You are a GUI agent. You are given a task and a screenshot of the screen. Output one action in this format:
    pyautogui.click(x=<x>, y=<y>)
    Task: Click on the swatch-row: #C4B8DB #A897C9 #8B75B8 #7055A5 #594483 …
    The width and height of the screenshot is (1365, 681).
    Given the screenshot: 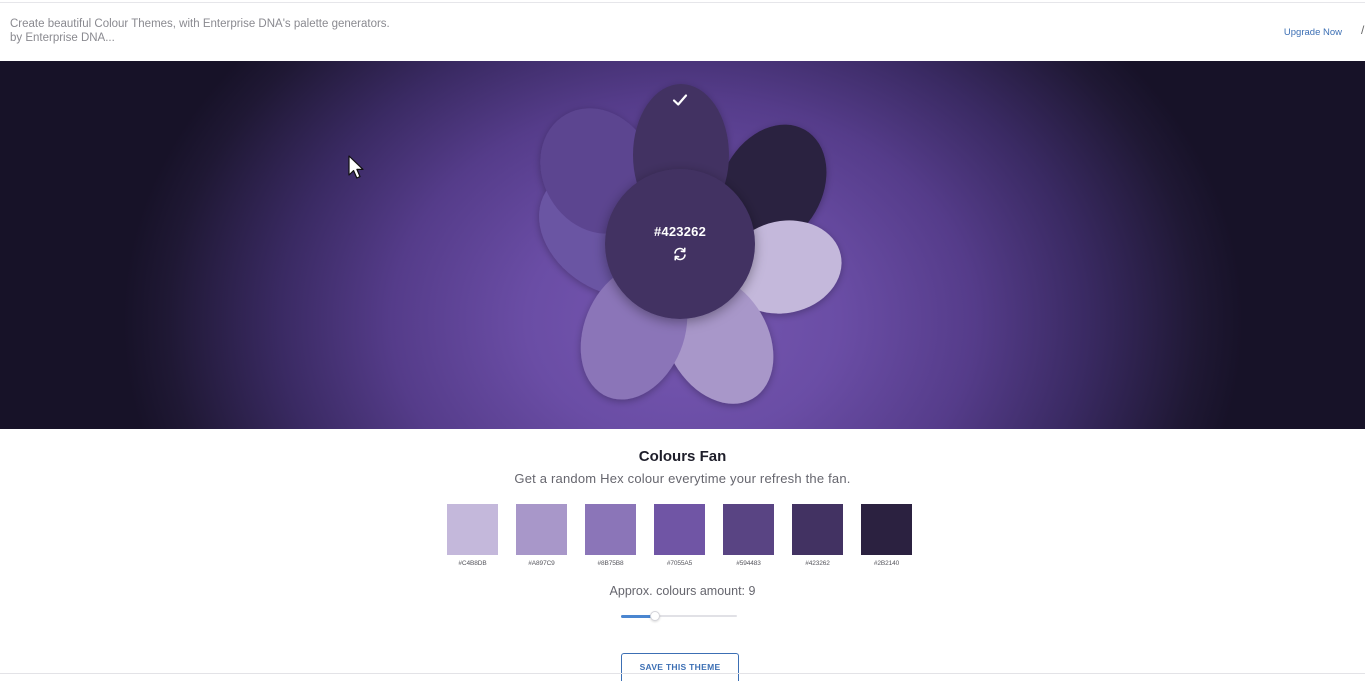 What is the action you would take?
    pyautogui.click(x=682, y=539)
    